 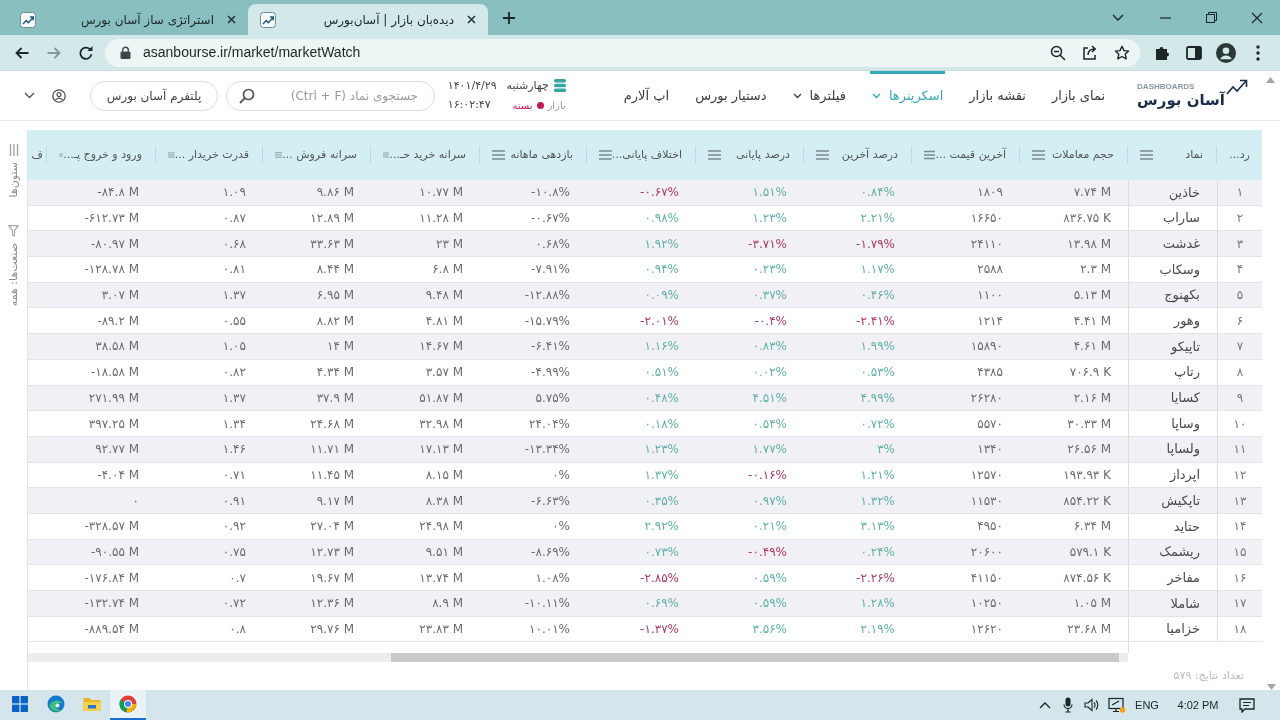 What do you see at coordinates (1166, 86) in the screenshot?
I see `logo-subtitle: DASHBOARDS` at bounding box center [1166, 86].